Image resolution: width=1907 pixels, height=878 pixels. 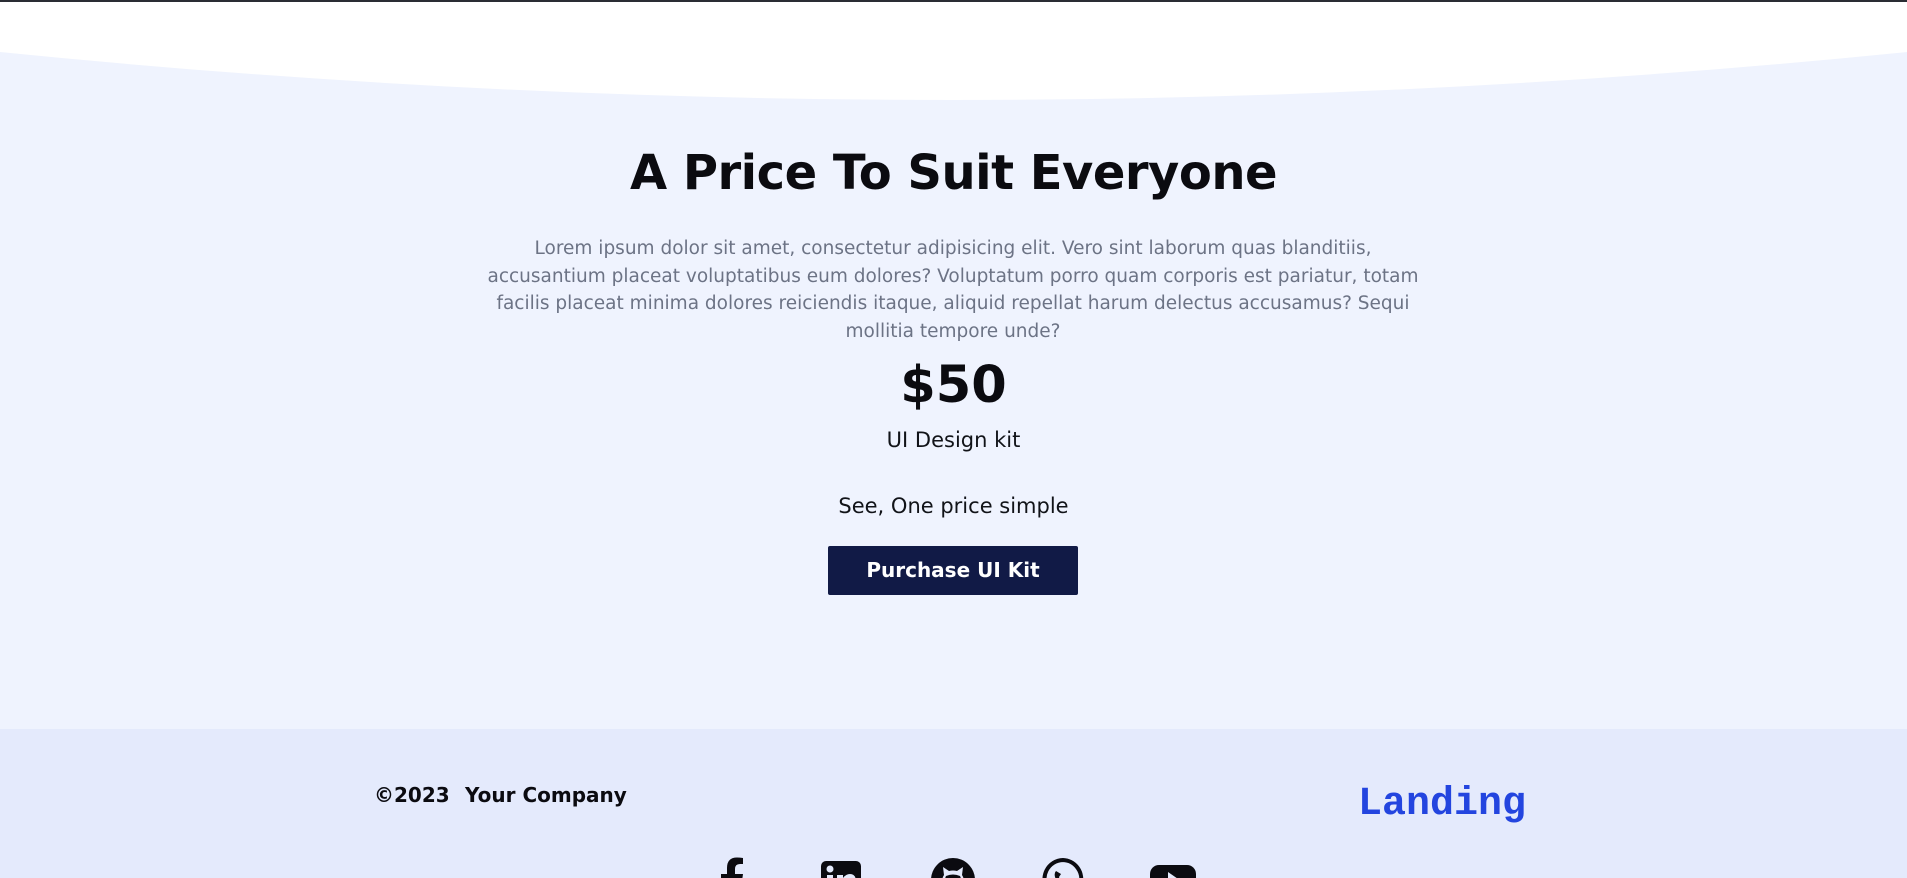 I want to click on pricing-title: A Price To Suit Everyone, so click(x=953, y=173).